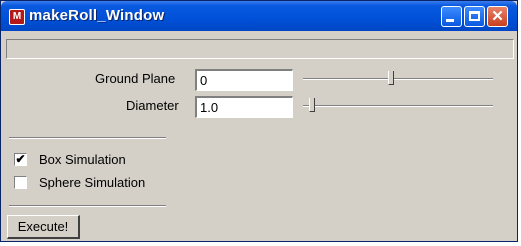  I want to click on ground-plane-label: Ground Plane, so click(135, 78).